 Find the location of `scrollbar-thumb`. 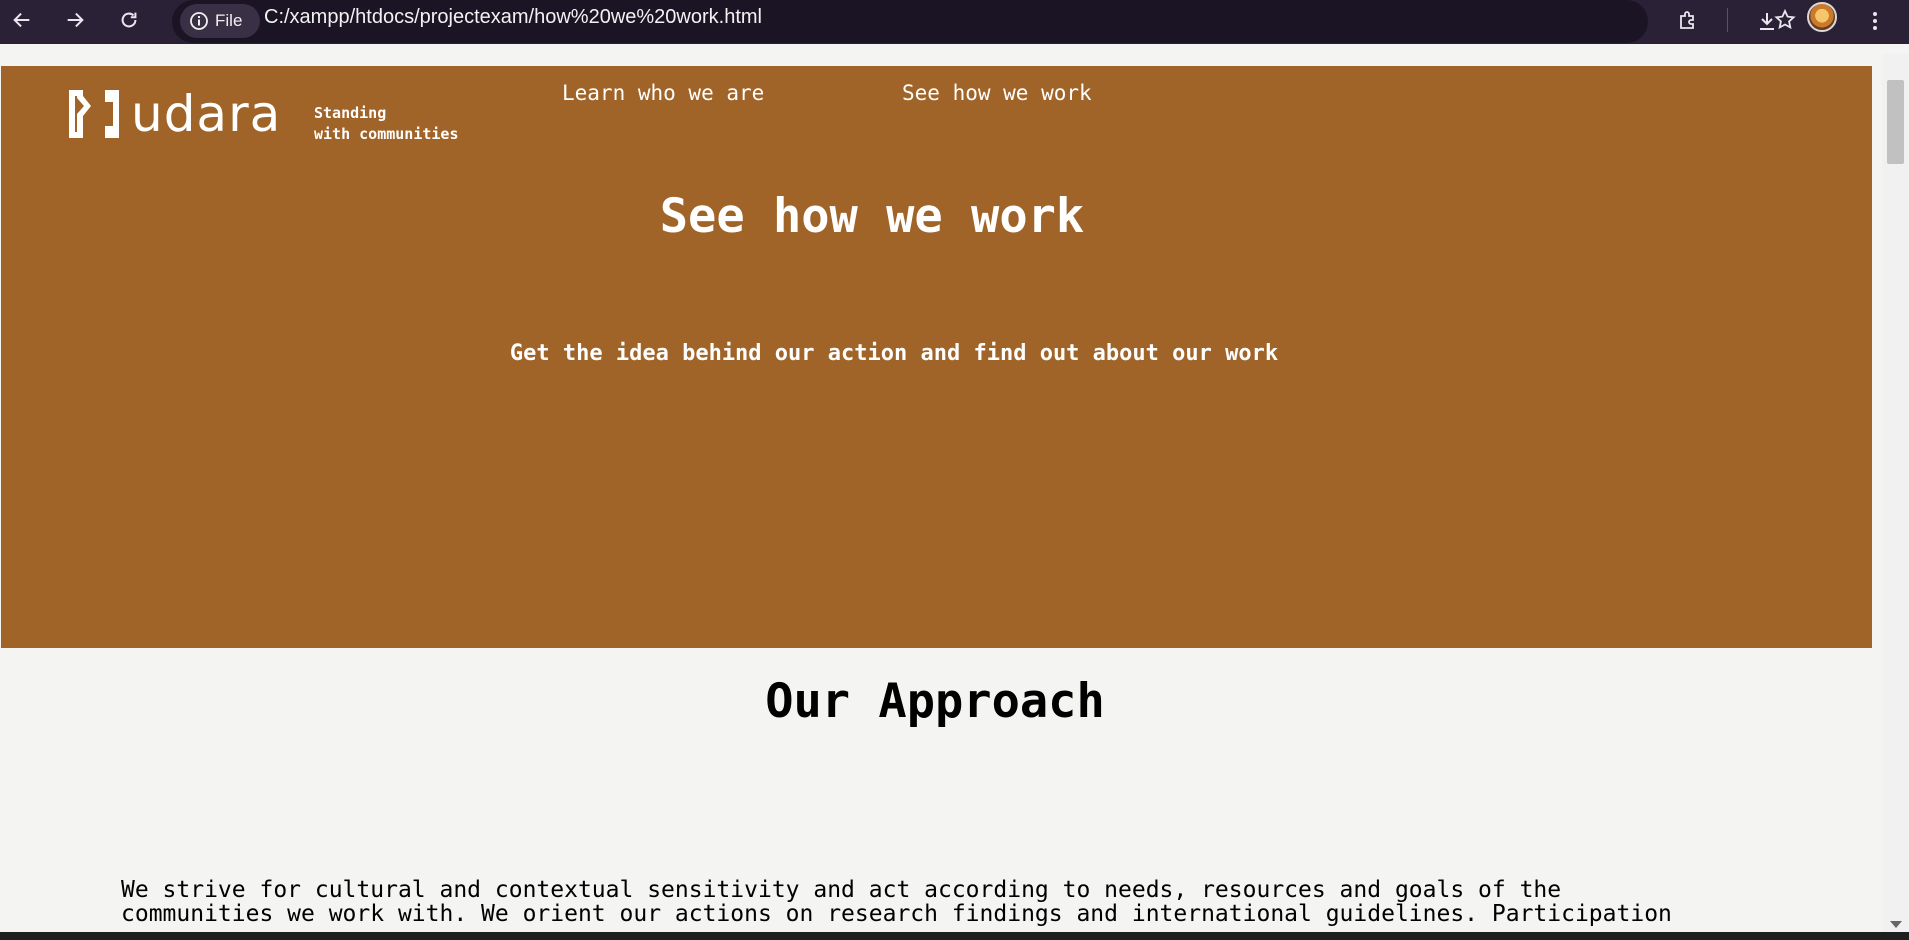

scrollbar-thumb is located at coordinates (1895, 122).